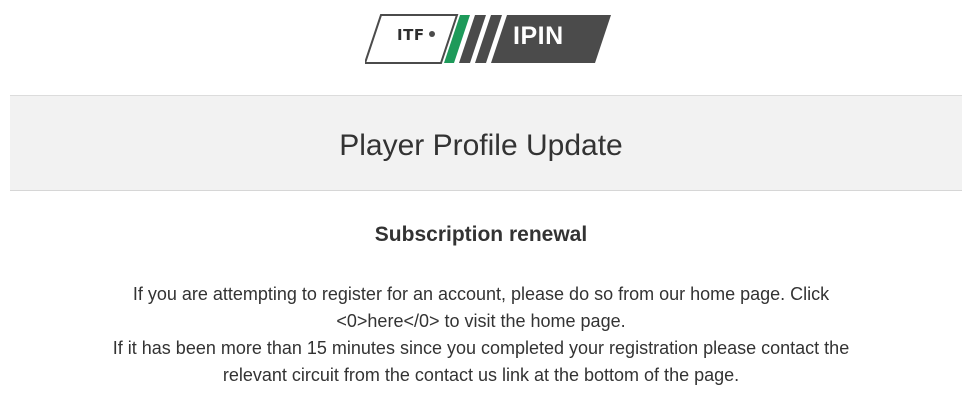 The image size is (962, 398). Describe the element at coordinates (538, 36) in the screenshot. I see `logo-ipin-text: IPIN` at that location.